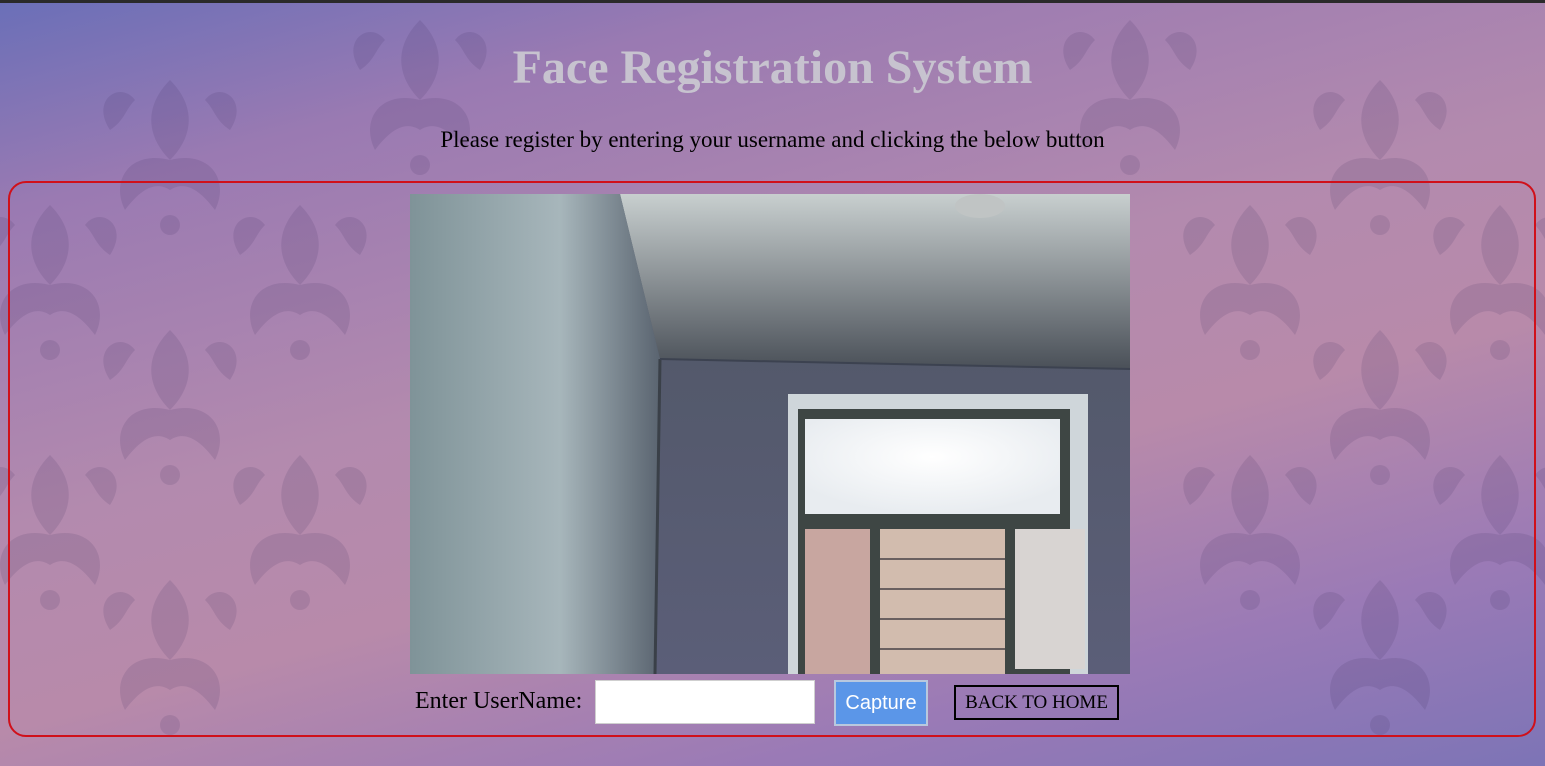  I want to click on page-title: Face Registration System, so click(772, 67).